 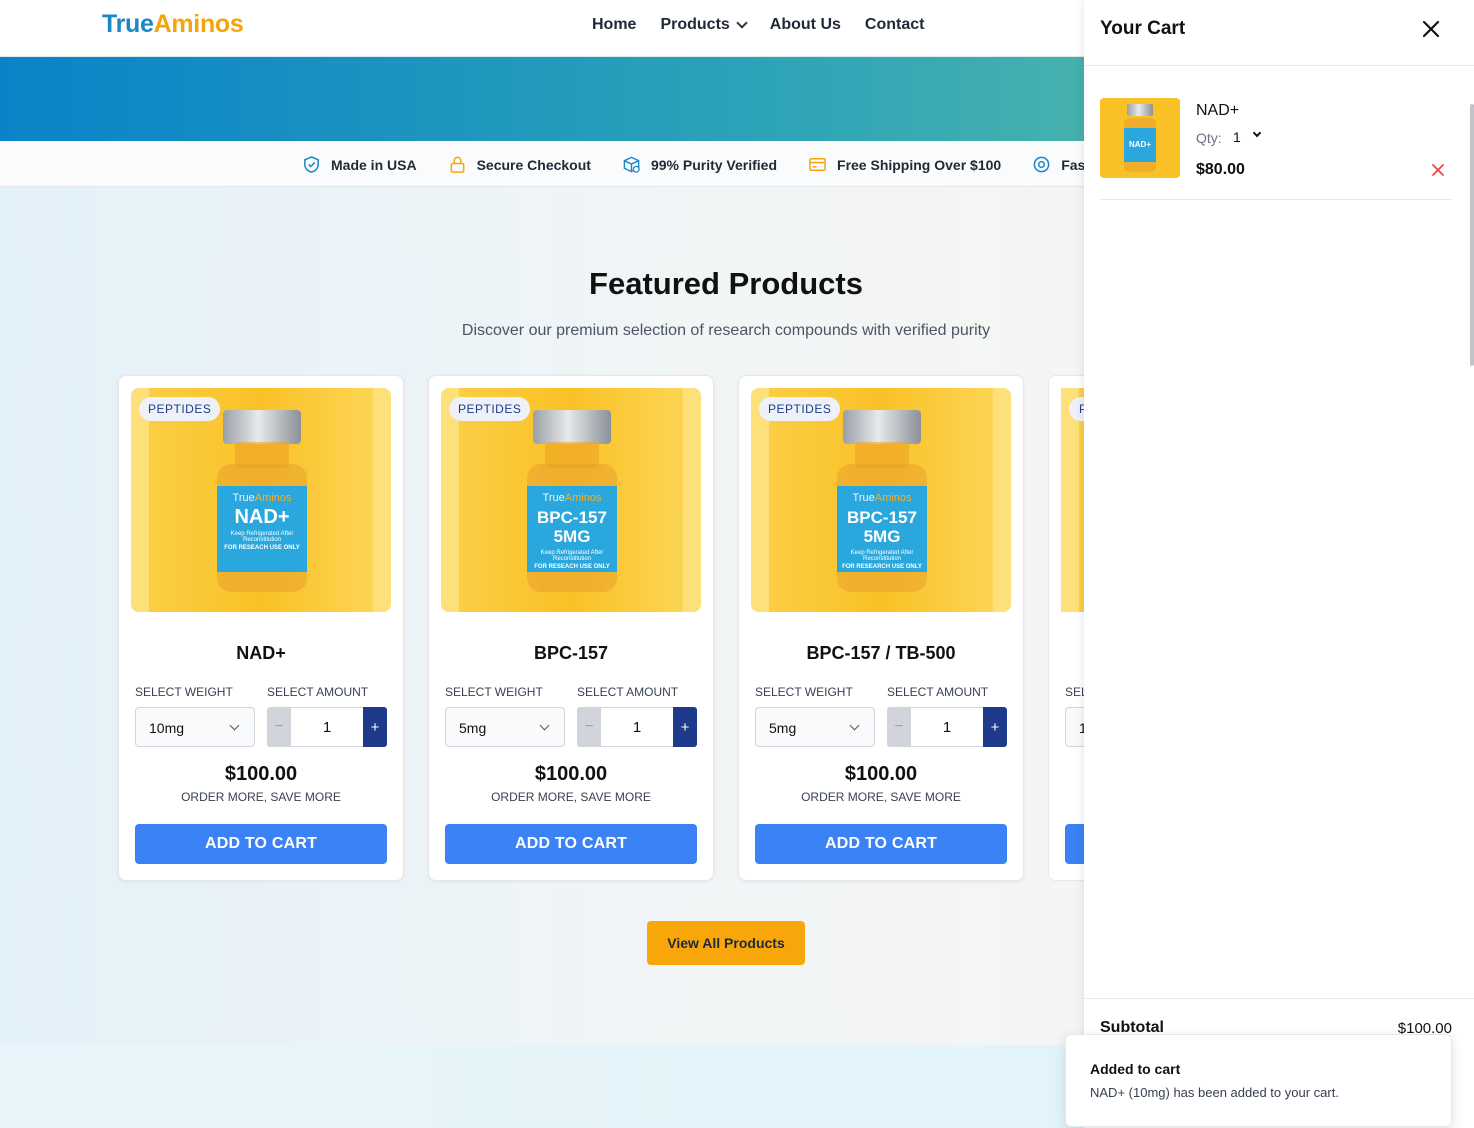 What do you see at coordinates (919, 164) in the screenshot?
I see `trust-label: Free Shipping Over $100` at bounding box center [919, 164].